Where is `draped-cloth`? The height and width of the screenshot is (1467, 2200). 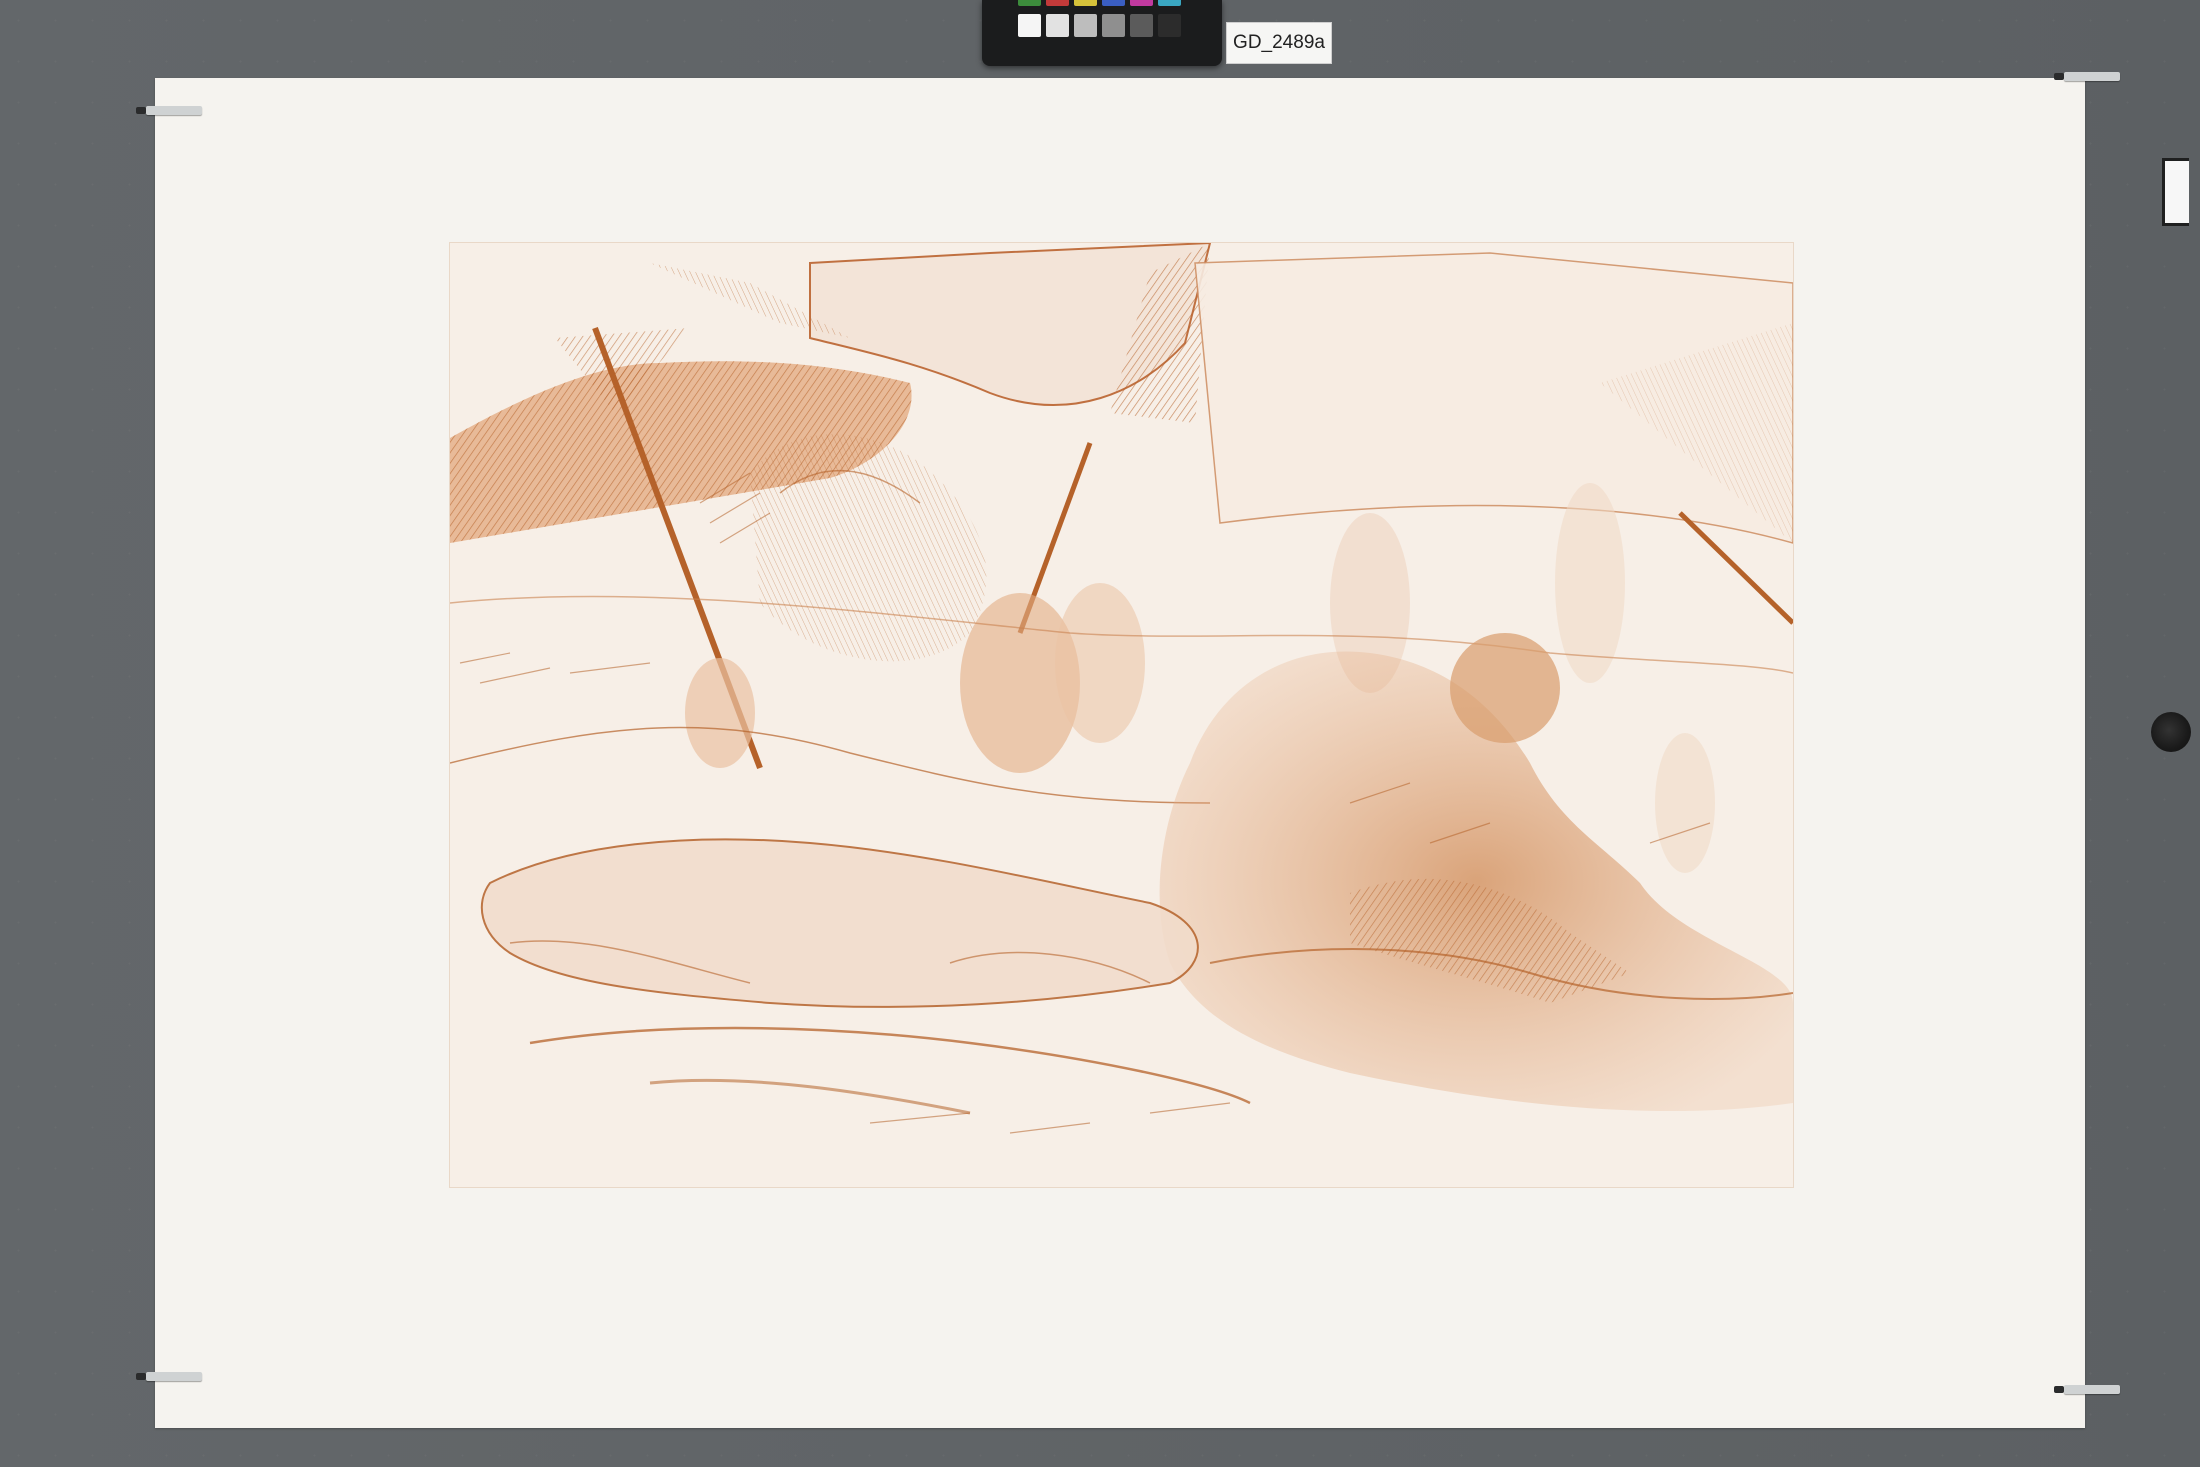 draped-cloth is located at coordinates (839, 923).